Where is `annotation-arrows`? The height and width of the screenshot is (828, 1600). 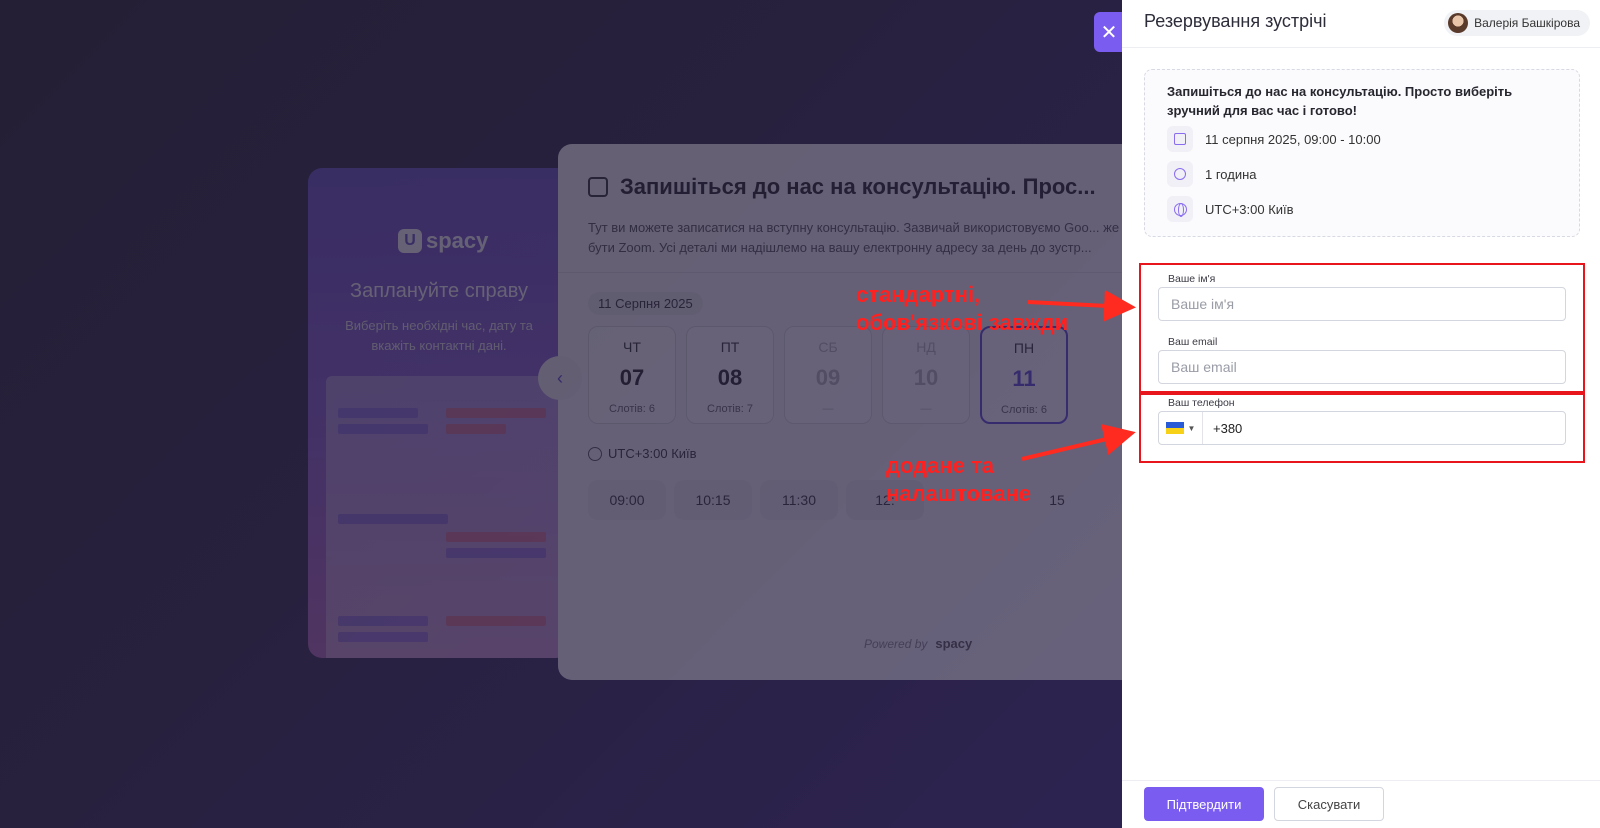 annotation-arrows is located at coordinates (1078, 375).